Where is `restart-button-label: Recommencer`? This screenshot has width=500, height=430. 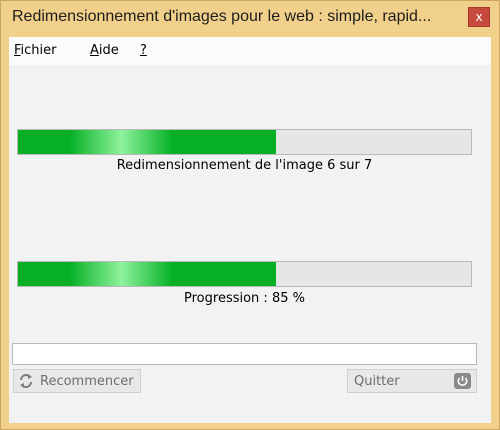 restart-button-label: Recommencer is located at coordinates (87, 381).